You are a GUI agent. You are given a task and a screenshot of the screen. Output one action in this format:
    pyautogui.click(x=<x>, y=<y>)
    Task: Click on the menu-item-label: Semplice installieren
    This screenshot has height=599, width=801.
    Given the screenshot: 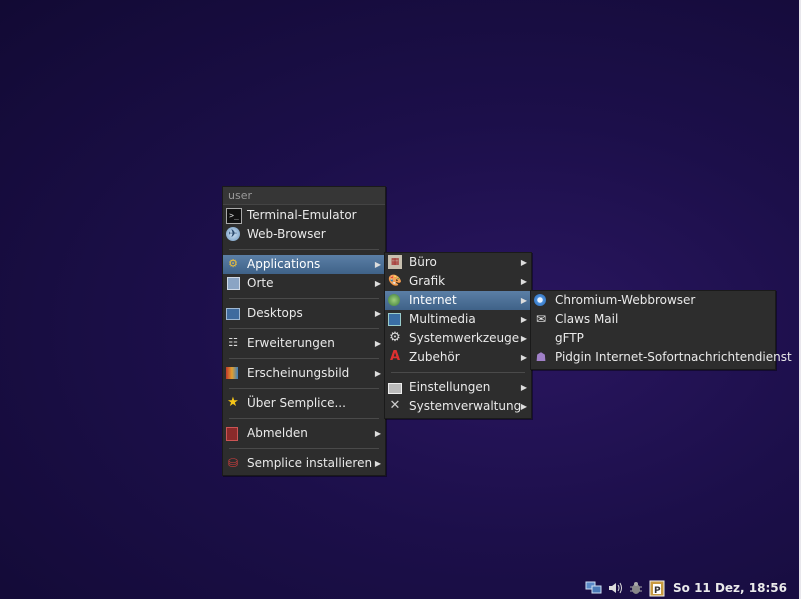 What is the action you would take?
    pyautogui.click(x=310, y=463)
    